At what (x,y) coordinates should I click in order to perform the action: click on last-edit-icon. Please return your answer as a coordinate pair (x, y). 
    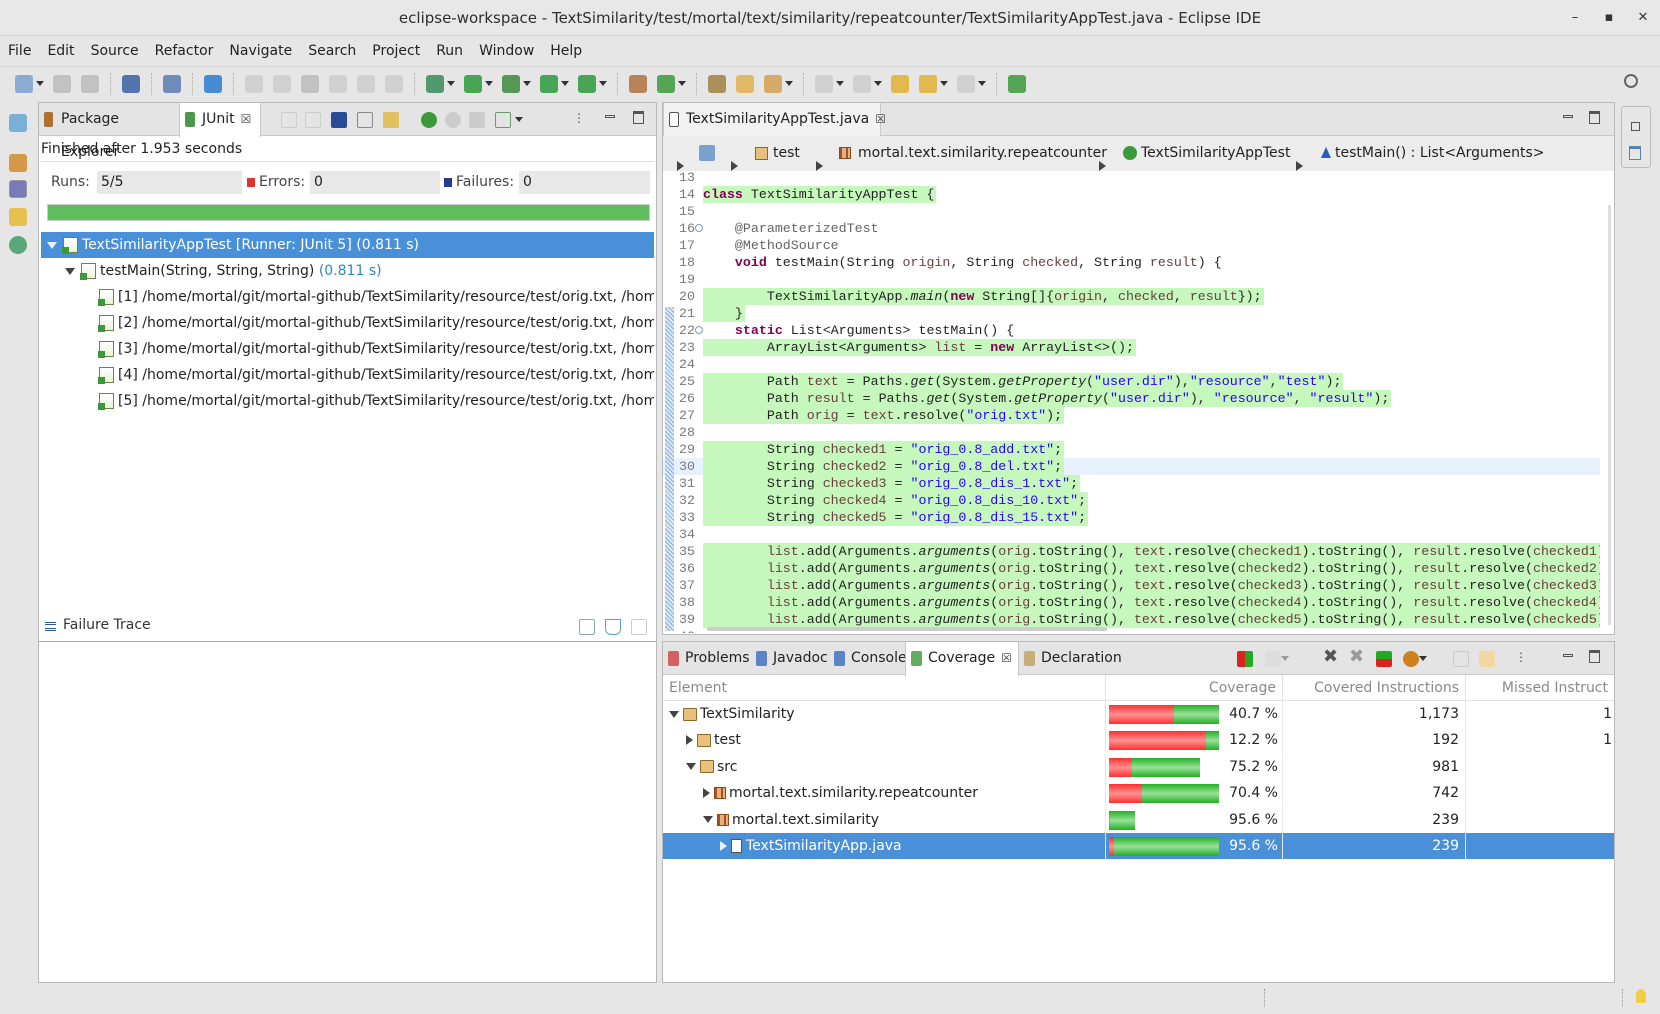
    Looking at the image, I should click on (900, 83).